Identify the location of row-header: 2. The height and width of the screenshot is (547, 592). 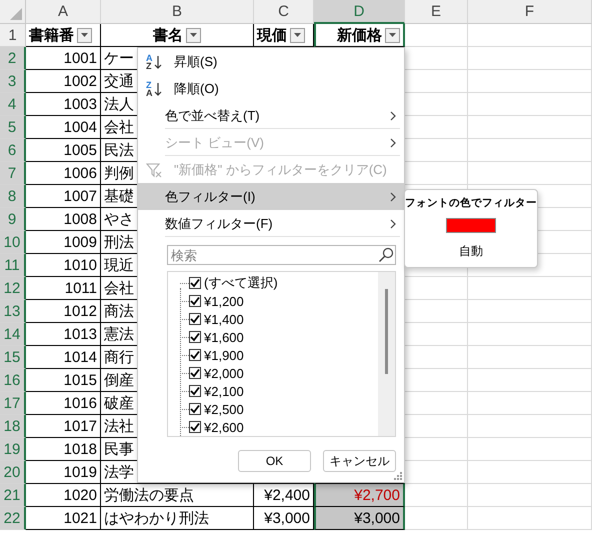
(13, 58).